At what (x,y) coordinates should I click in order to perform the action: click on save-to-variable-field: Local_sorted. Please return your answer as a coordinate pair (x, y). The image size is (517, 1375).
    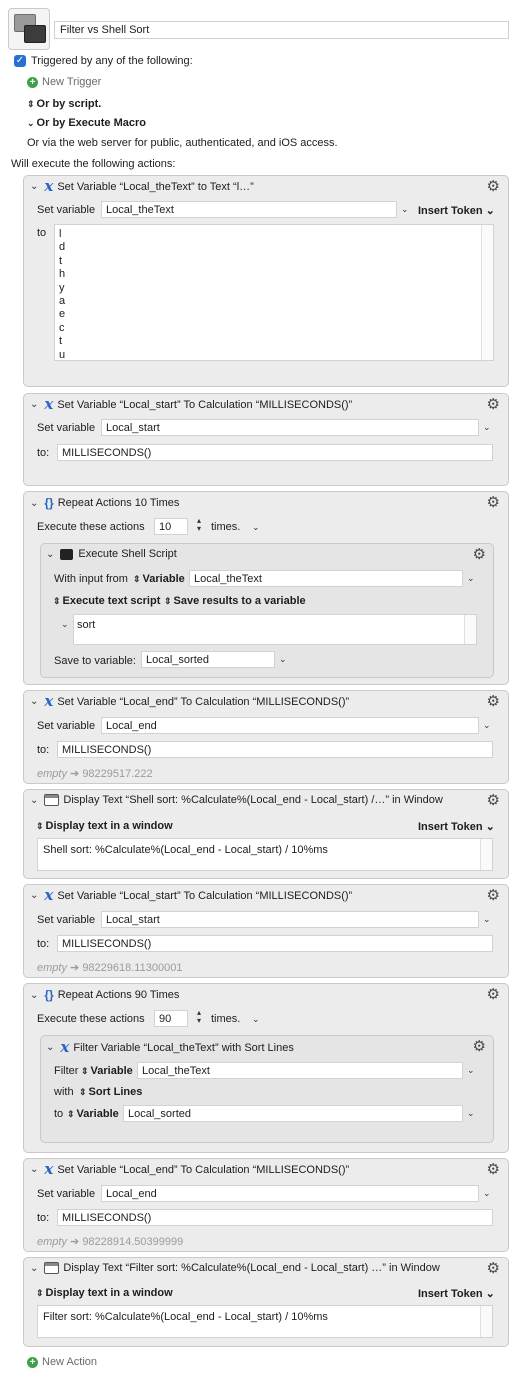
    Looking at the image, I should click on (208, 659).